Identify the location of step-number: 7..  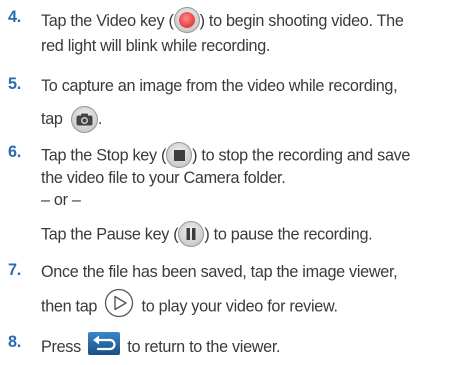
(14, 270).